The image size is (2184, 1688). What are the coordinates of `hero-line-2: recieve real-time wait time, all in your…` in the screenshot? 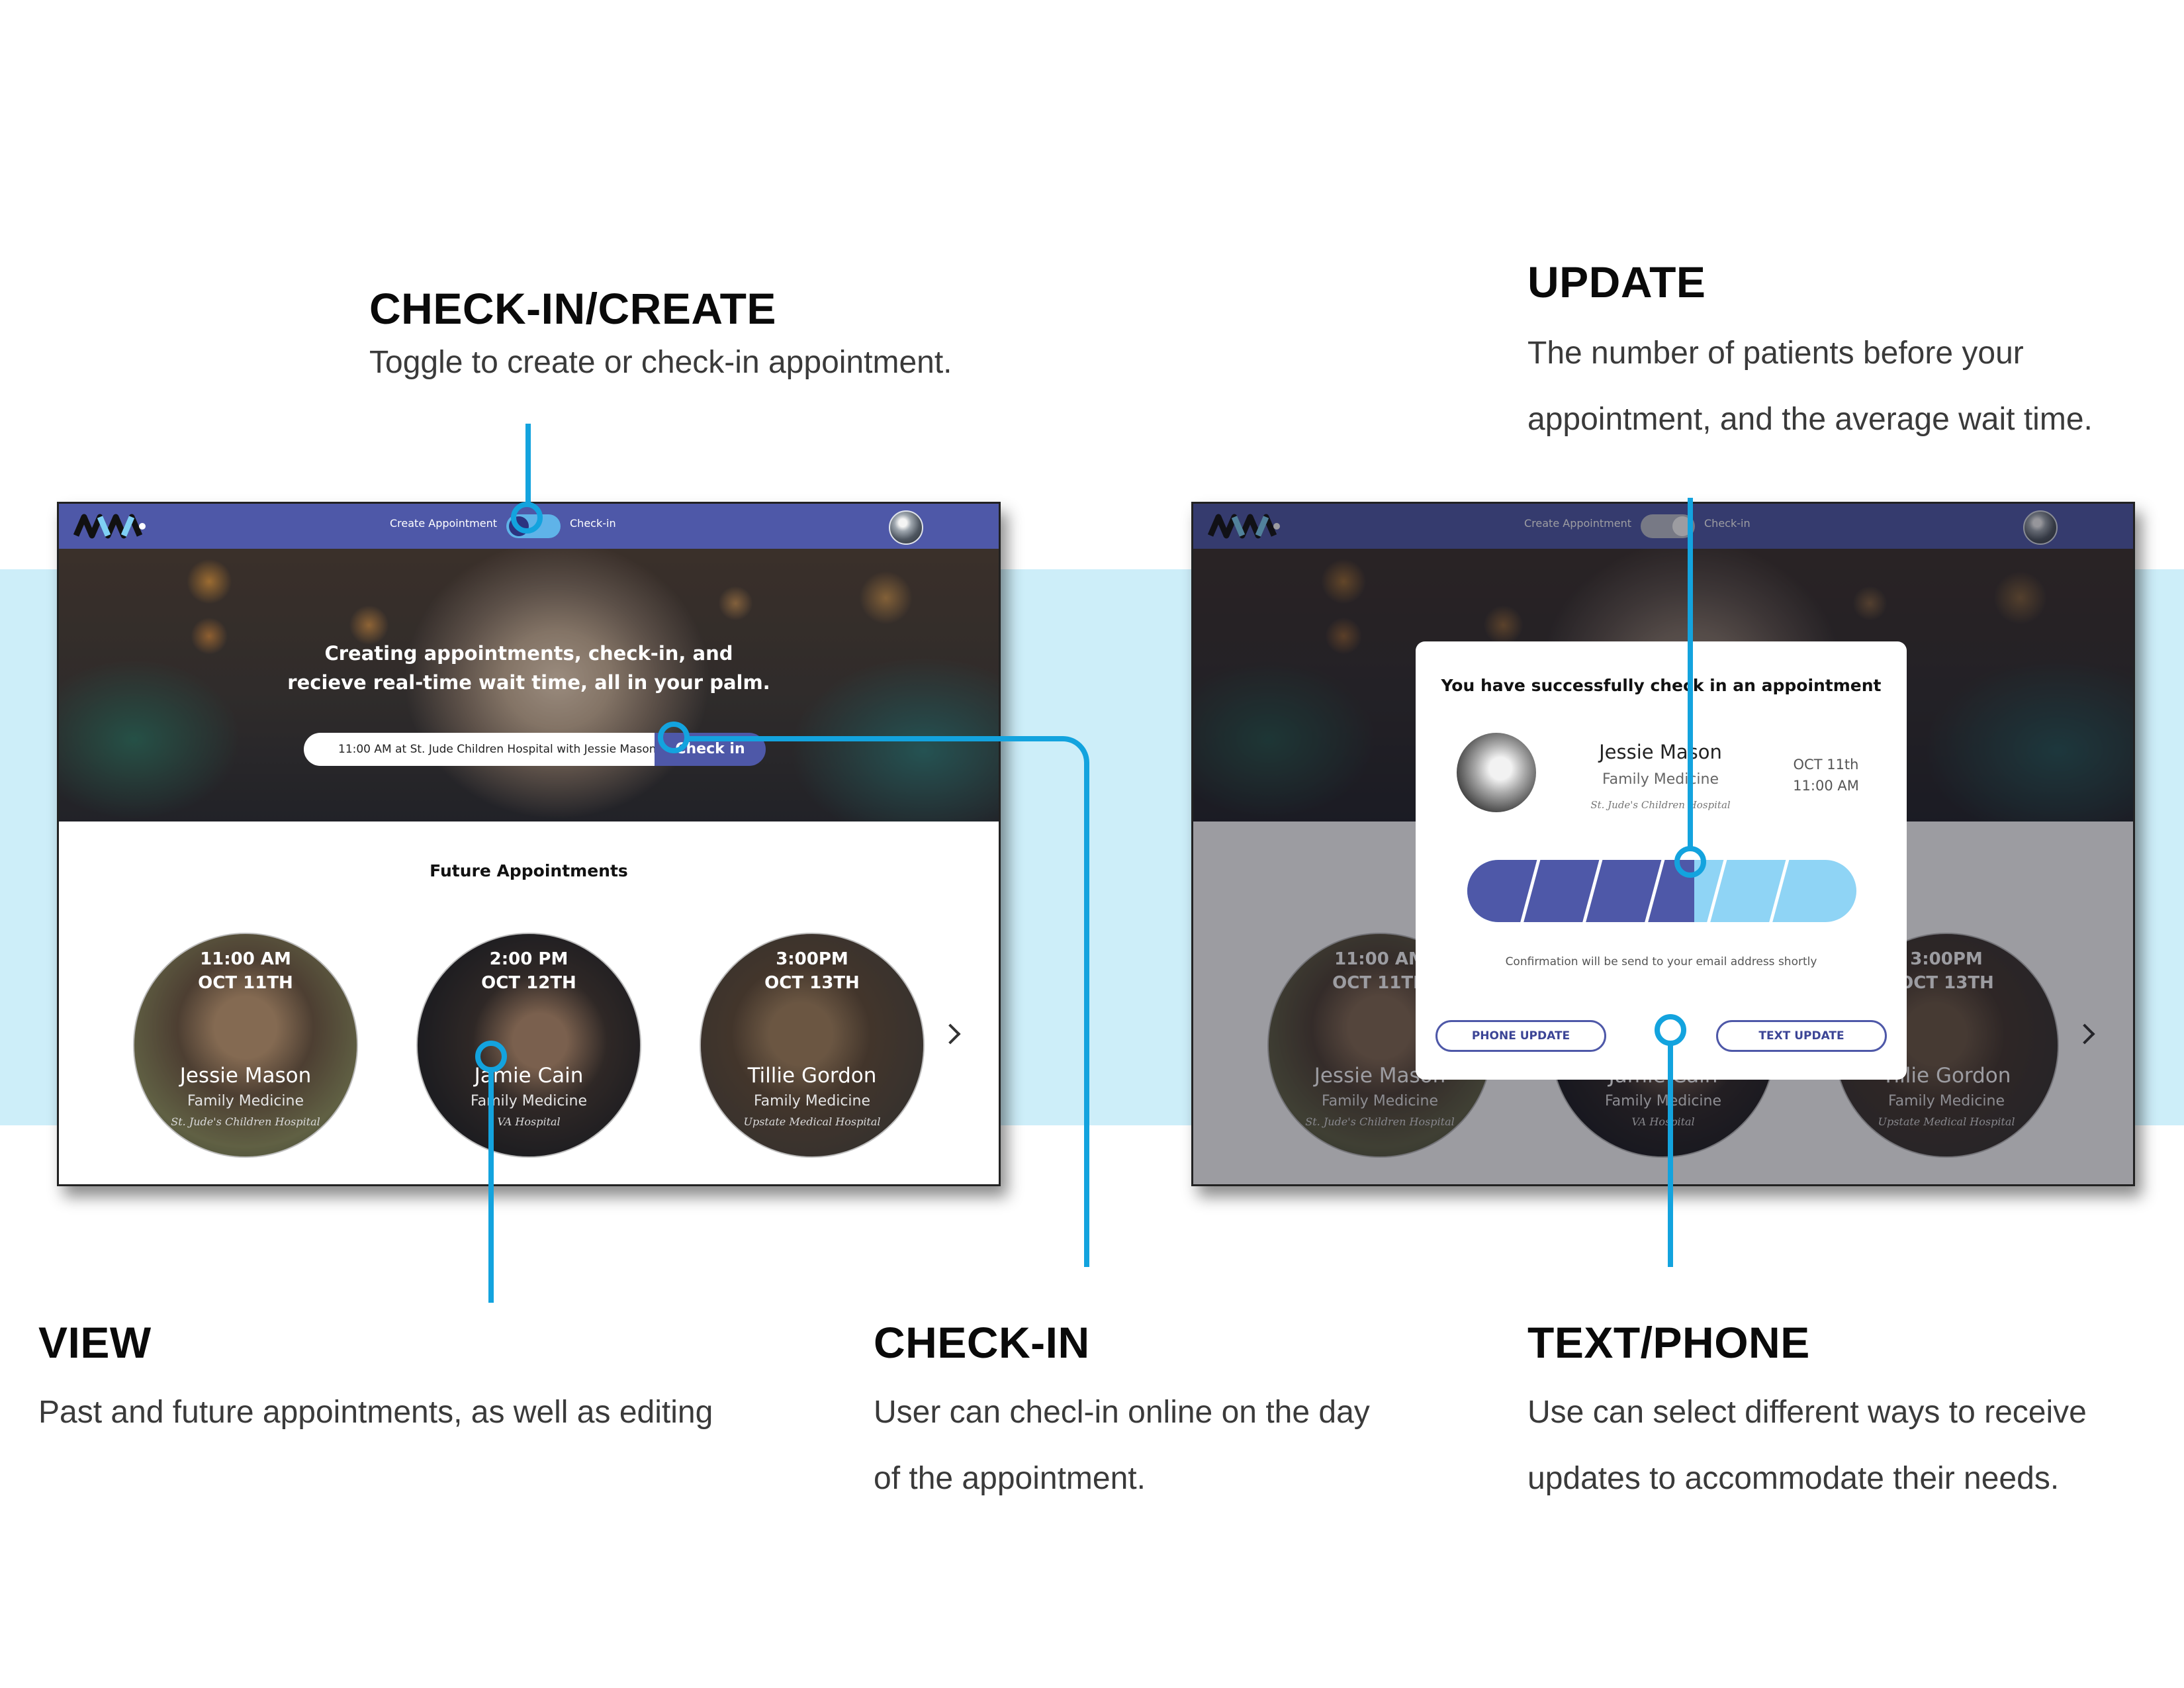 It's located at (528, 682).